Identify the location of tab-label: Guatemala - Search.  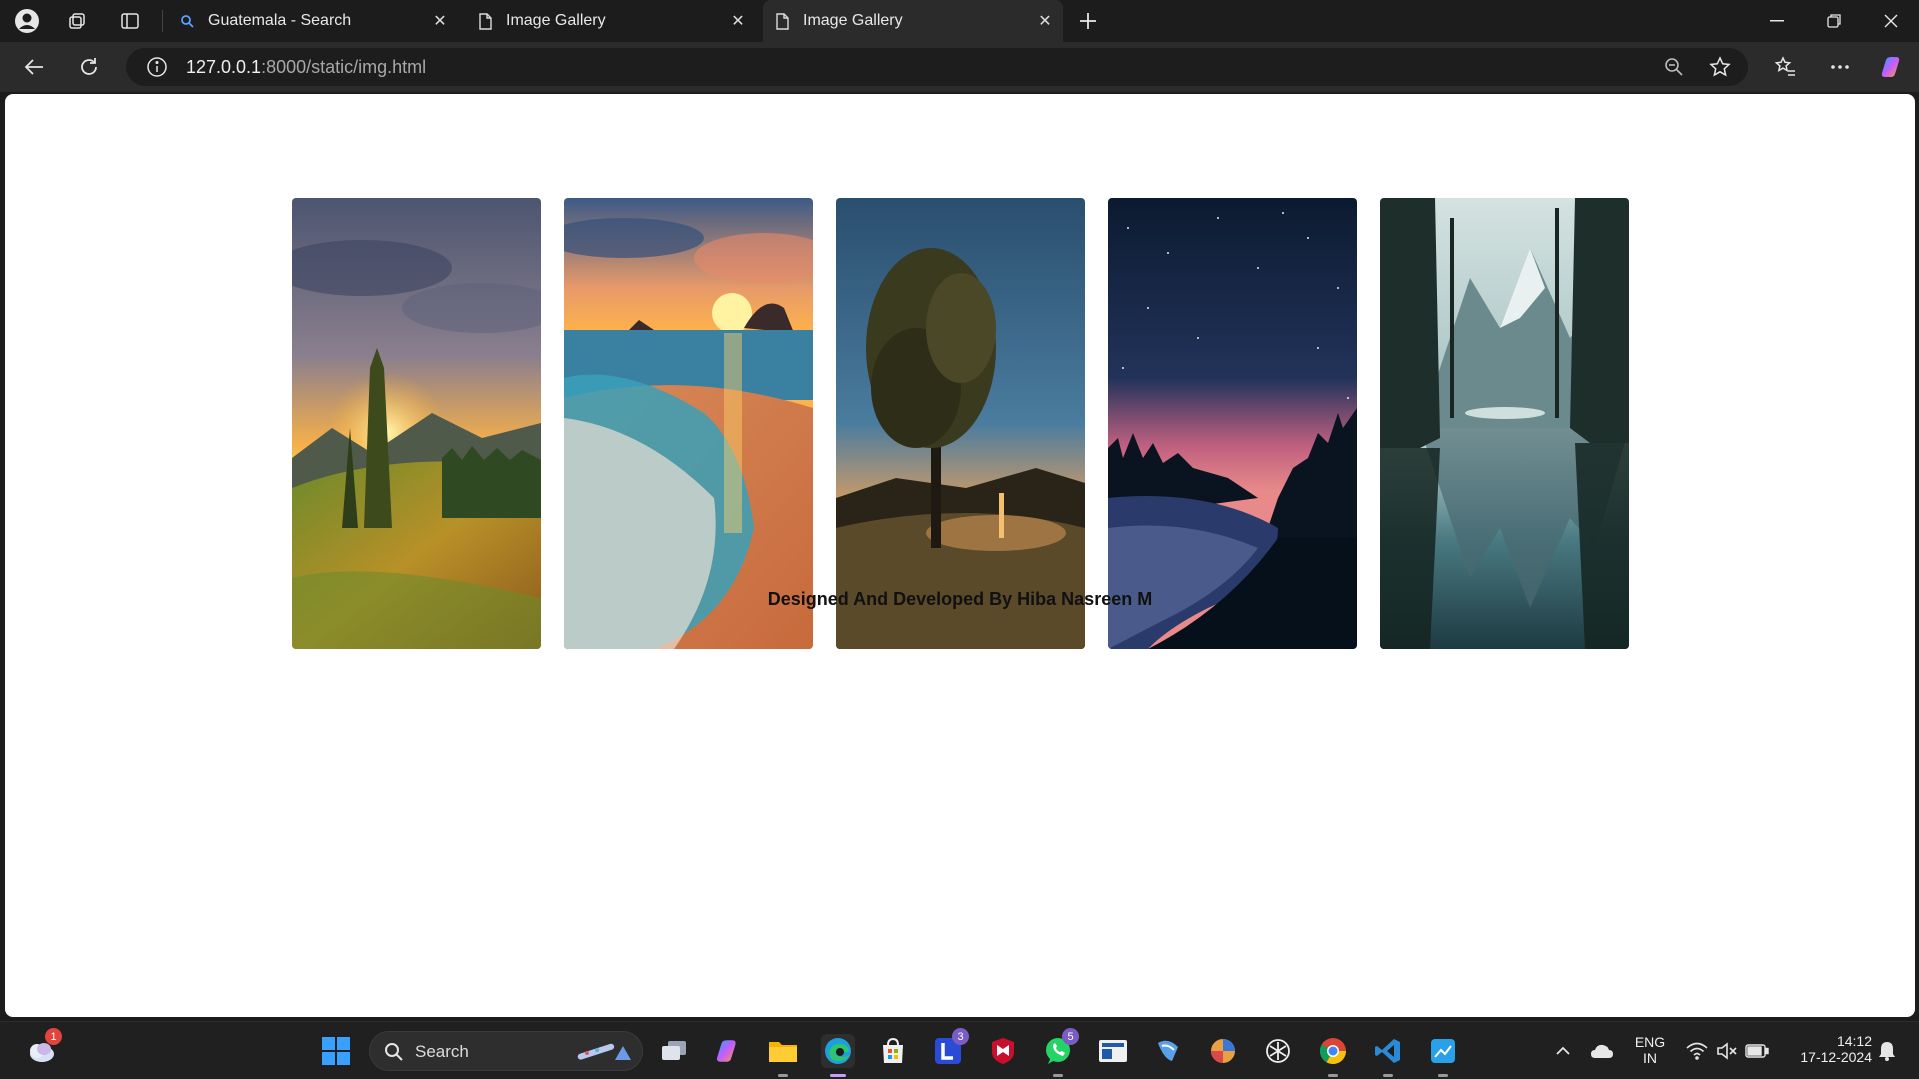
(280, 20).